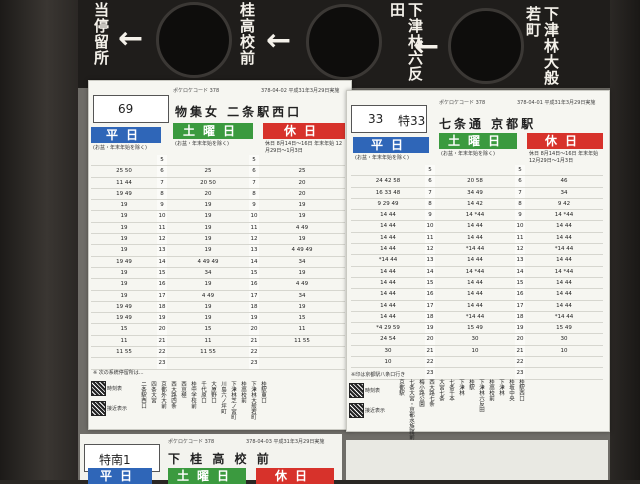  Describe the element at coordinates (388, 363) in the screenshot. I see `time-cell: 10` at that location.